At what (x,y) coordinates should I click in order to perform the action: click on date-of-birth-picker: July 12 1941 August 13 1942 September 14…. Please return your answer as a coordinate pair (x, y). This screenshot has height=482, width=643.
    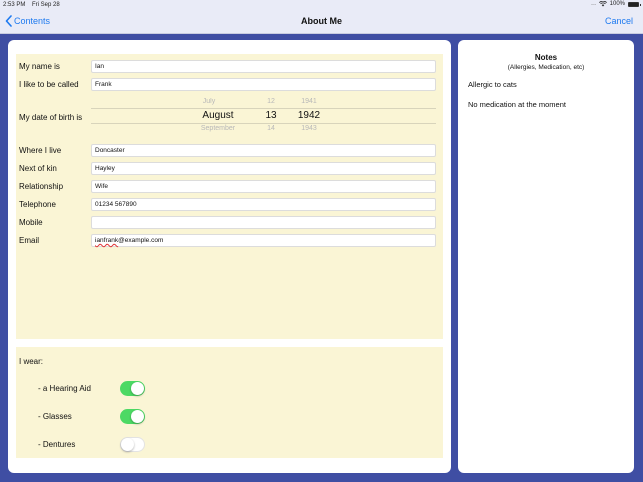
    Looking at the image, I should click on (263, 115).